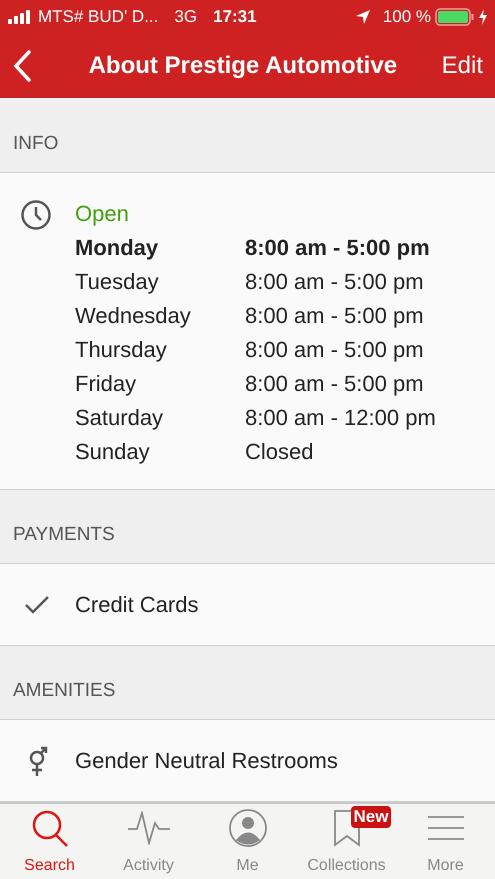  Describe the element at coordinates (113, 452) in the screenshot. I see `day-name: Sunday` at that location.